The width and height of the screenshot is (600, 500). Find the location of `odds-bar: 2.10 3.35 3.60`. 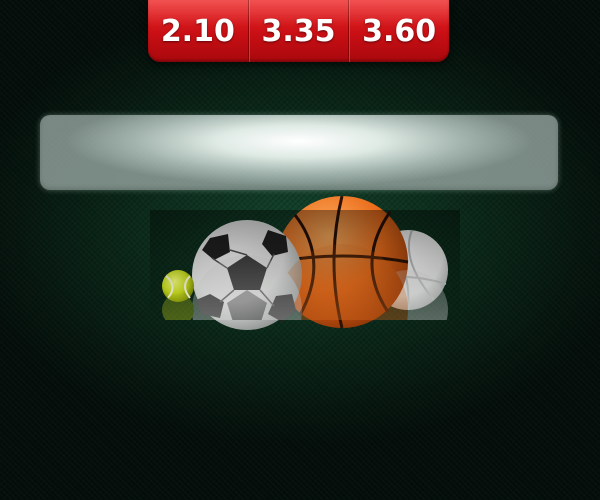

odds-bar: 2.10 3.35 3.60 is located at coordinates (298, 31).